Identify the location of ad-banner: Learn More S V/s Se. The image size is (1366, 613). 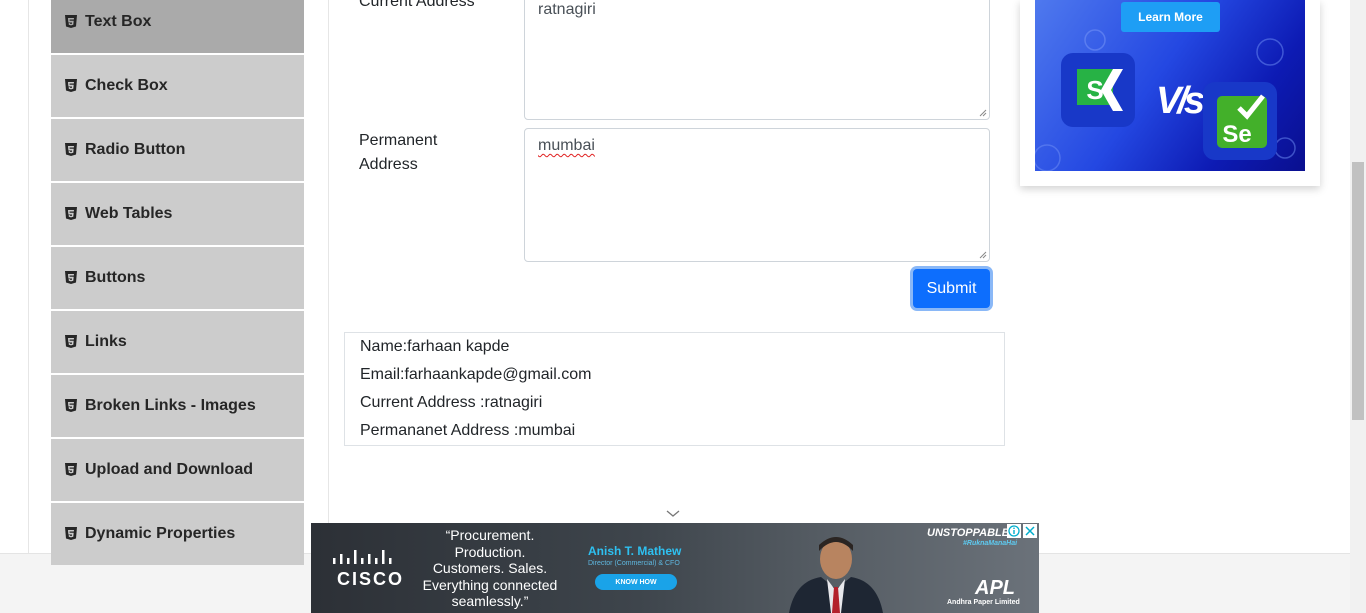
(1170, 85).